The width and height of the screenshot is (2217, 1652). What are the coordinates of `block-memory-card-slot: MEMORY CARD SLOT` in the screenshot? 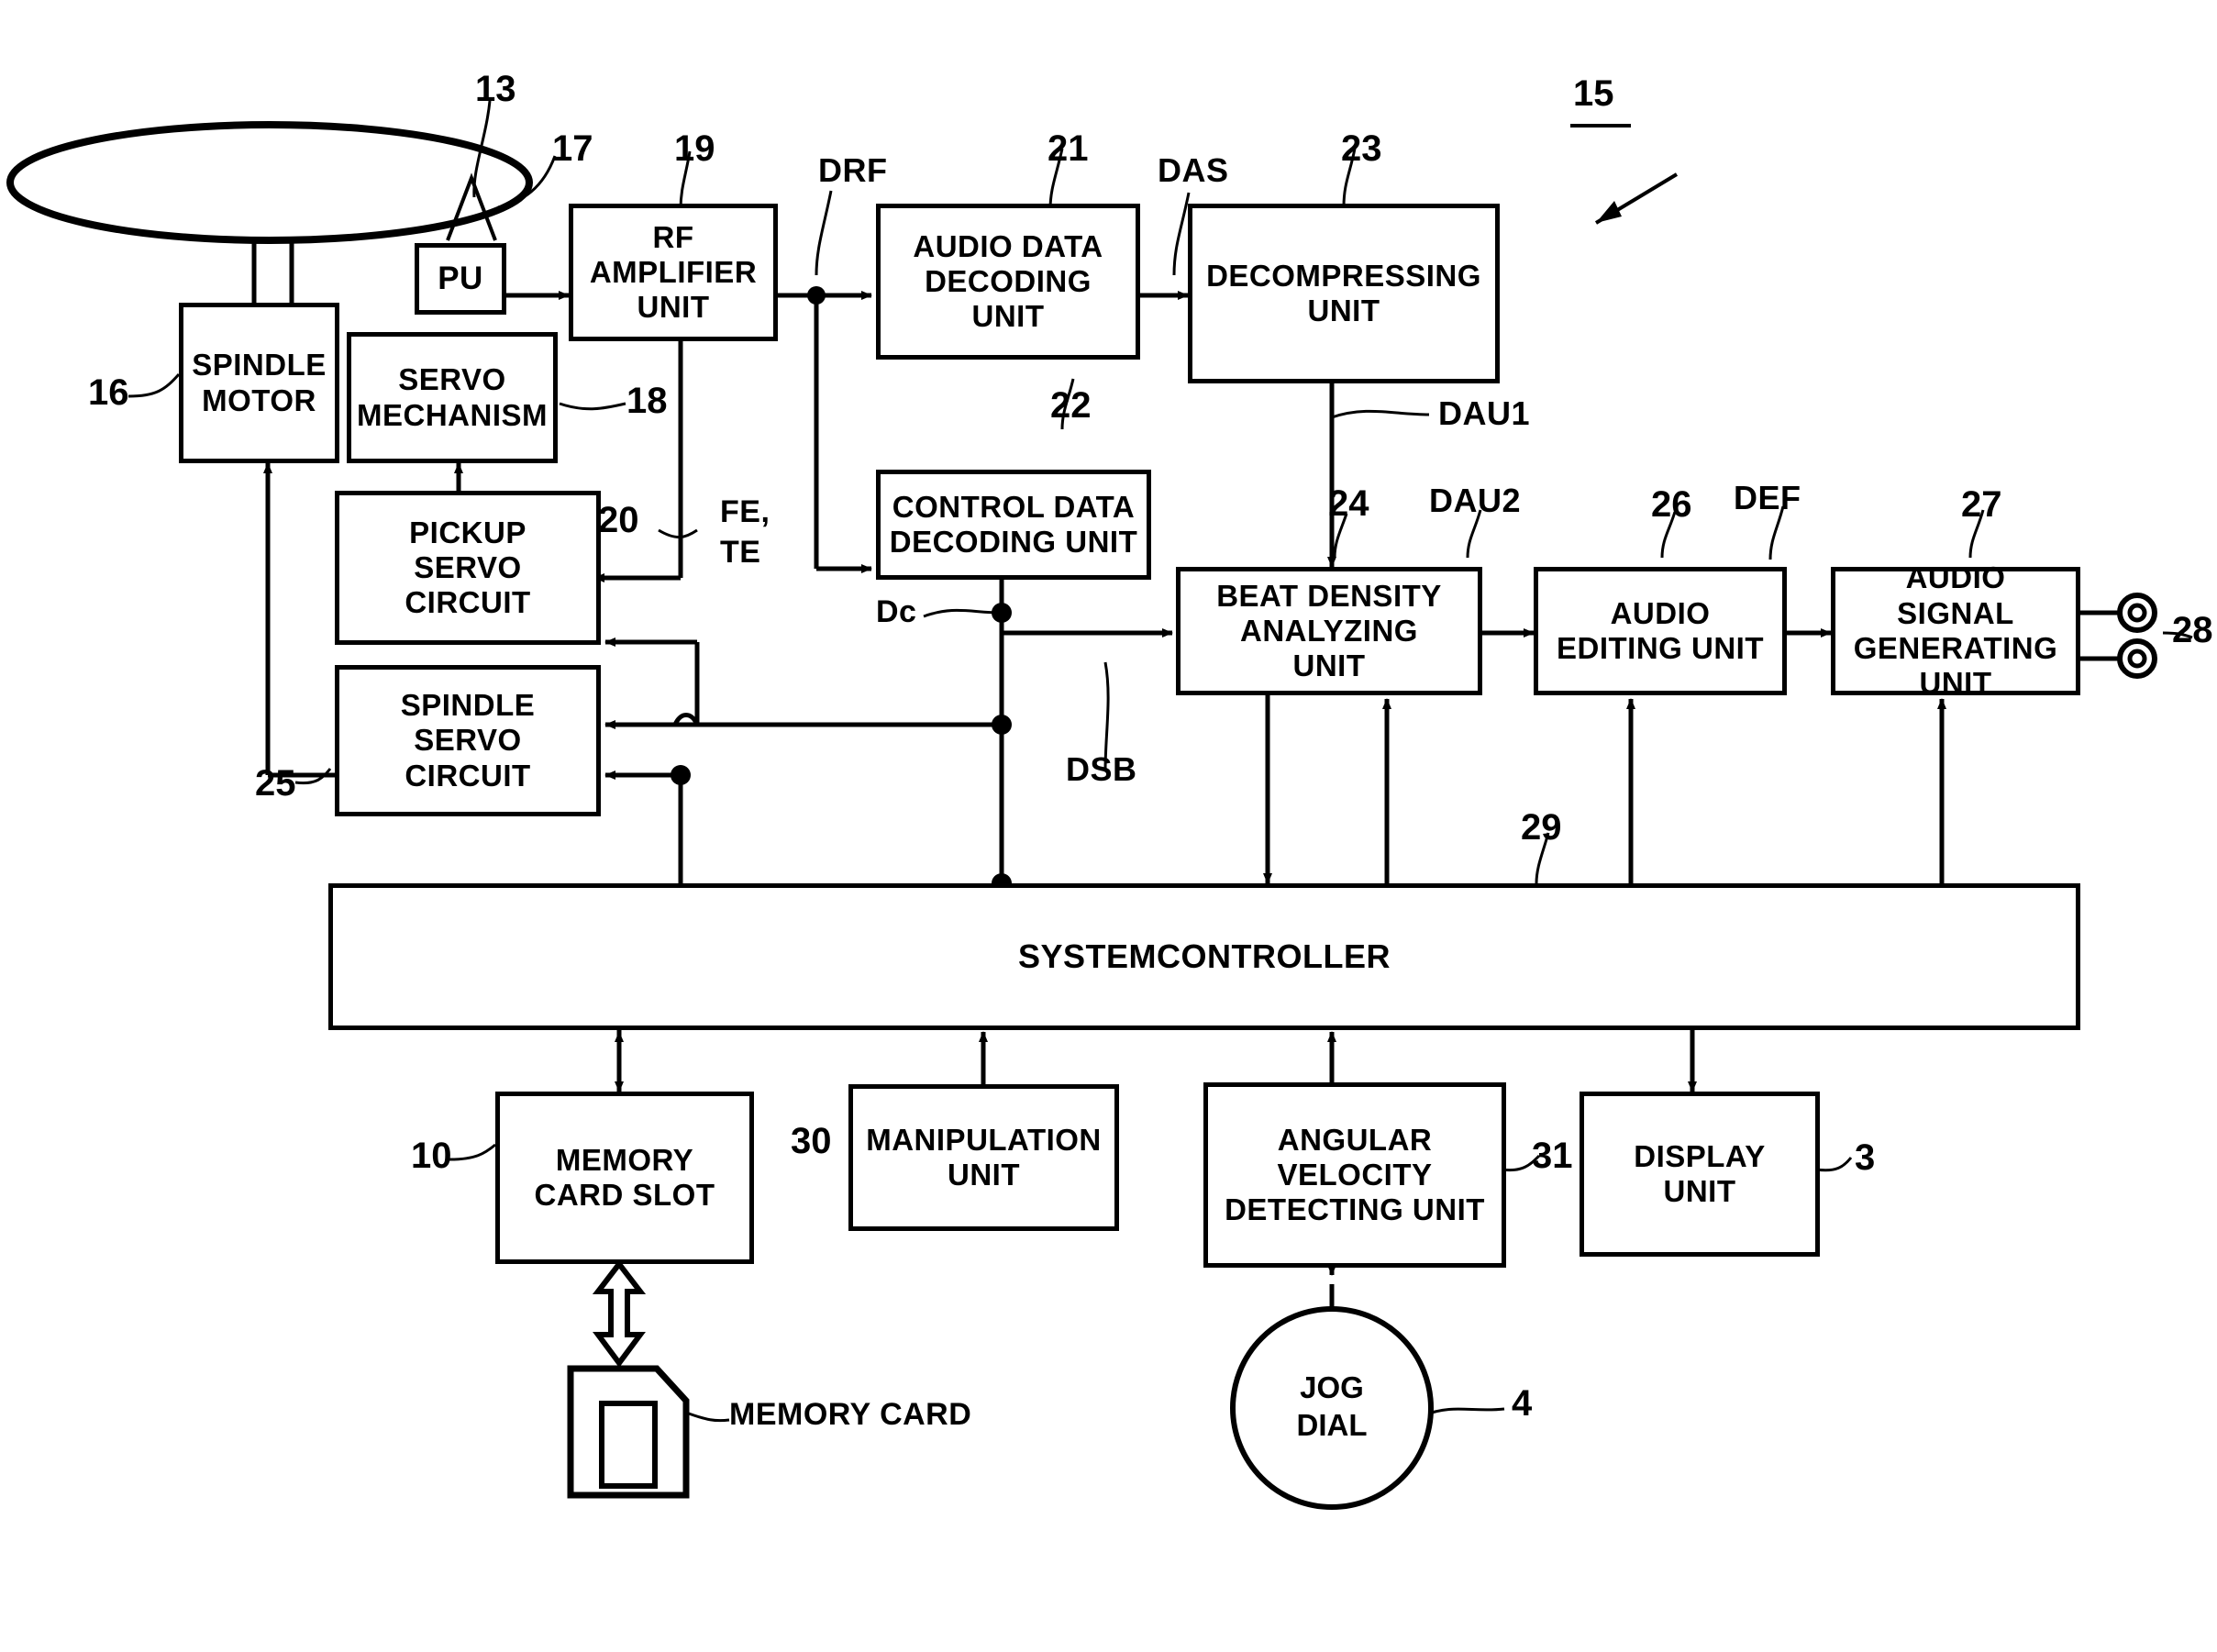 It's located at (624, 1178).